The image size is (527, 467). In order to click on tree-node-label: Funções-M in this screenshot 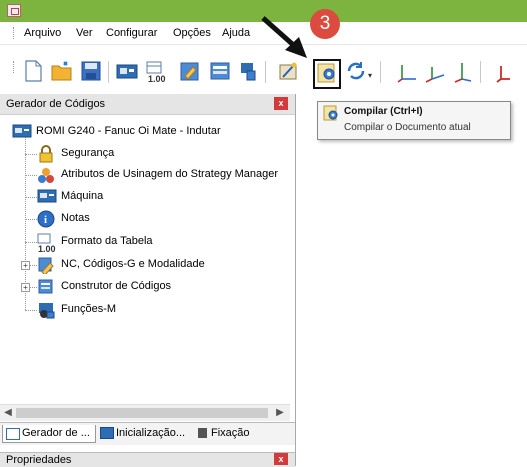, I will do `click(89, 309)`.